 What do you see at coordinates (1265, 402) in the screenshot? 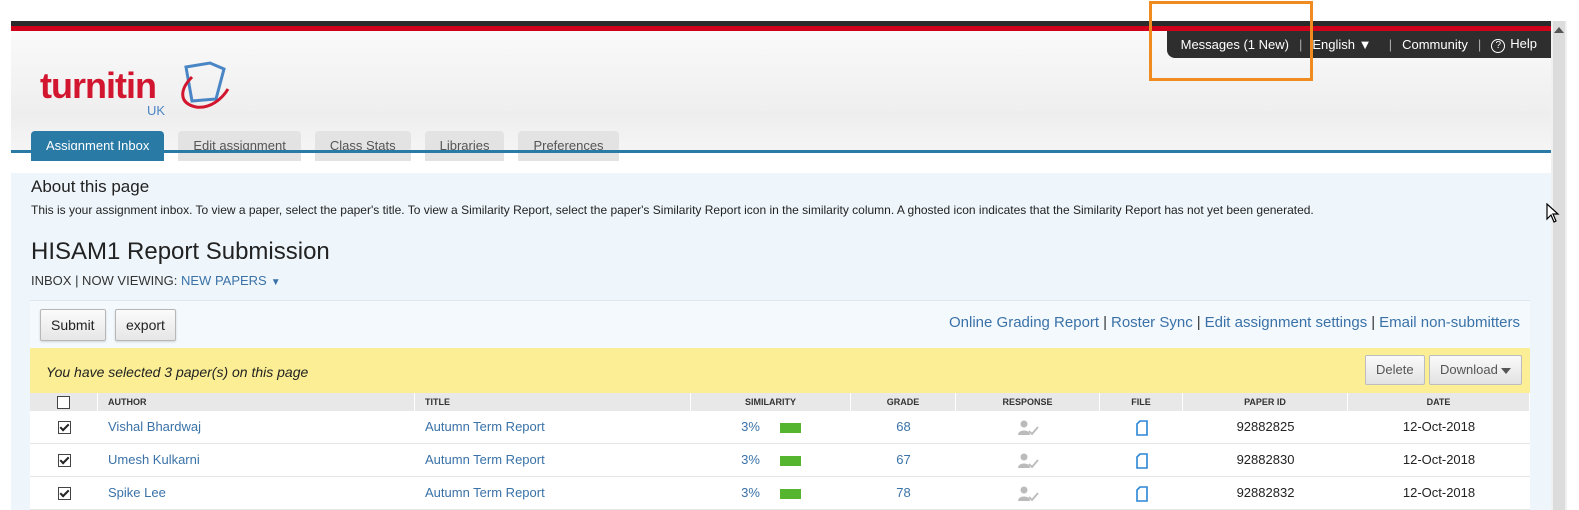
I see `col-paper-id: Paper ID` at bounding box center [1265, 402].